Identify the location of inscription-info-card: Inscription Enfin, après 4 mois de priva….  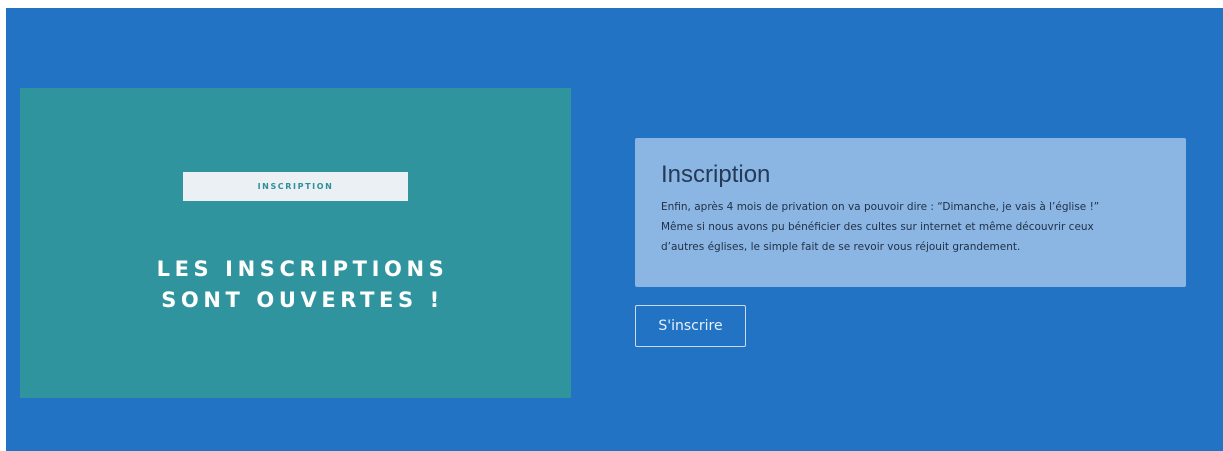
(910, 212).